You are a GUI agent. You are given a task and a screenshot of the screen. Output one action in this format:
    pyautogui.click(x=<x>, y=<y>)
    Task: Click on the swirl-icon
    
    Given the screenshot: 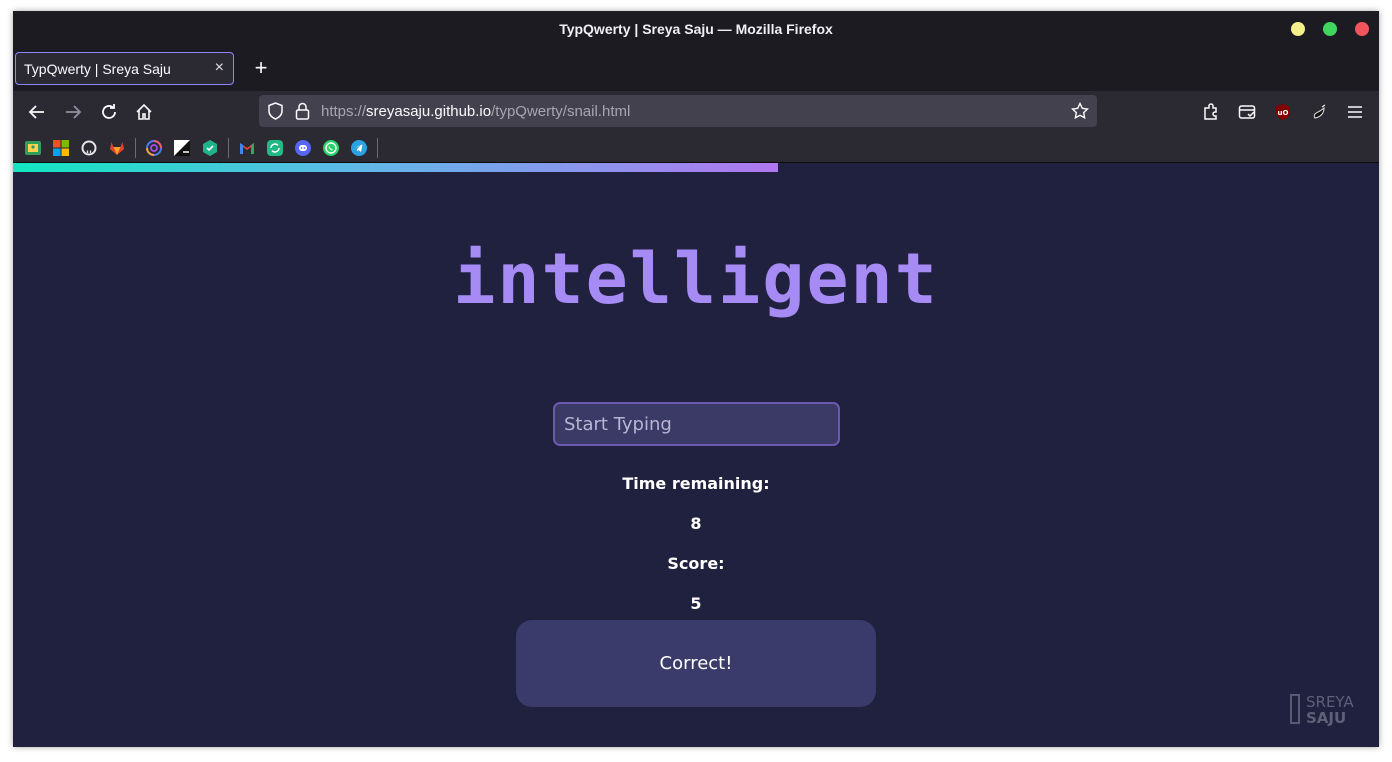 What is the action you would take?
    pyautogui.click(x=154, y=148)
    